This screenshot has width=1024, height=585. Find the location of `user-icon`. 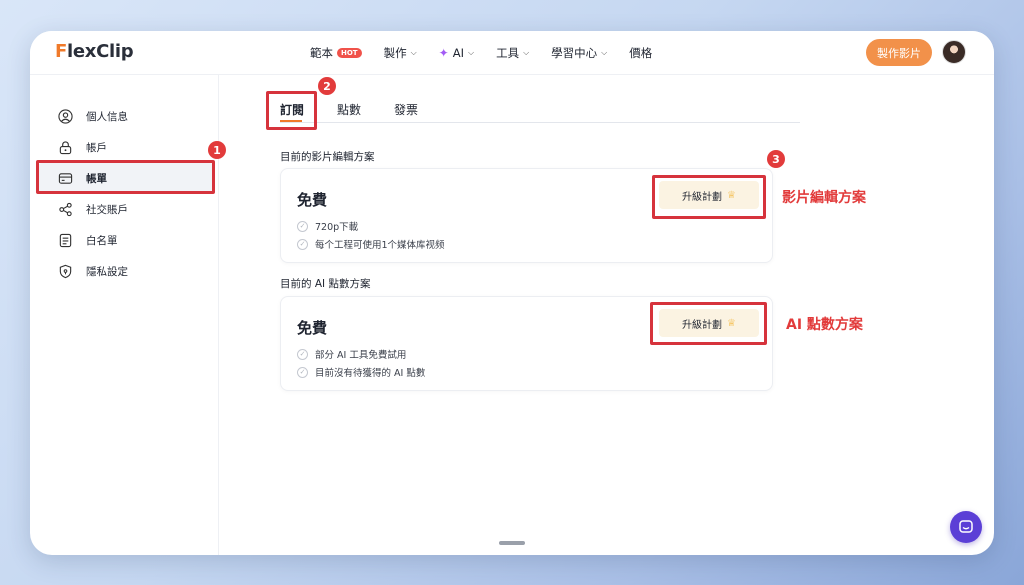

user-icon is located at coordinates (65, 116).